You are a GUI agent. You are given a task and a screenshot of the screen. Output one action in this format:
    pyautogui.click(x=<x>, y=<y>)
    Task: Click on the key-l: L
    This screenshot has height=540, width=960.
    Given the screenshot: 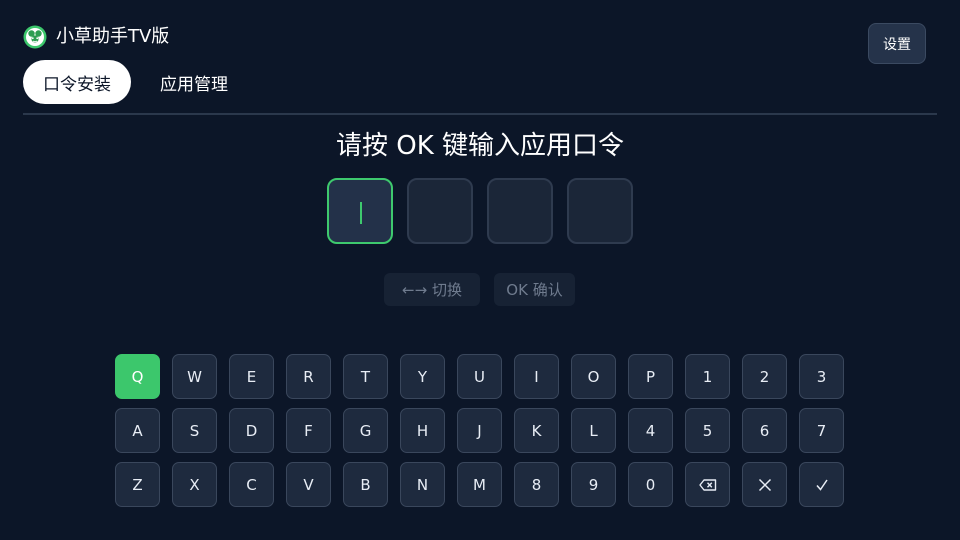 What is the action you would take?
    pyautogui.click(x=593, y=430)
    